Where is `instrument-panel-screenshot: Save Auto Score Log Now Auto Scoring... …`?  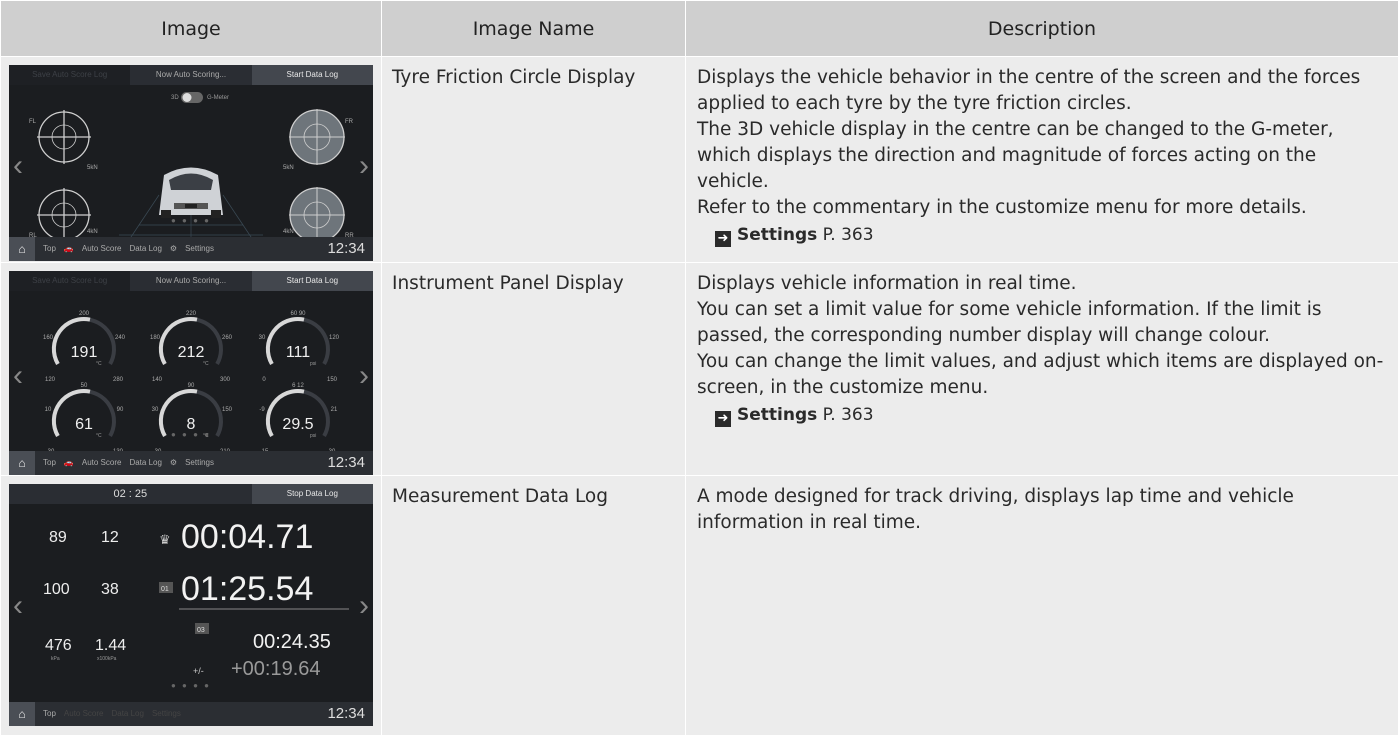
instrument-panel-screenshot: Save Auto Score Log Now Auto Scoring... … is located at coordinates (191, 373).